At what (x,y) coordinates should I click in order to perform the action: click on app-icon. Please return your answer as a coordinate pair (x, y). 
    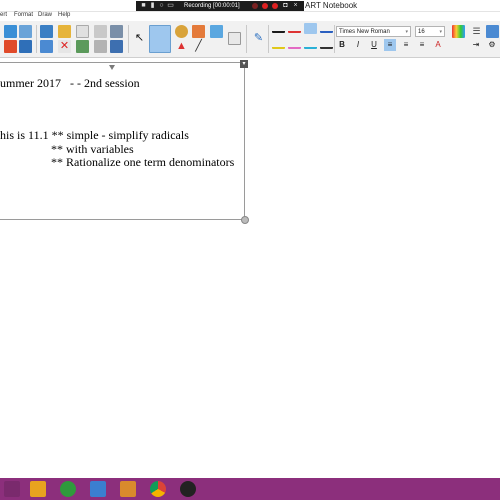
    Looking at the image, I should click on (68, 489).